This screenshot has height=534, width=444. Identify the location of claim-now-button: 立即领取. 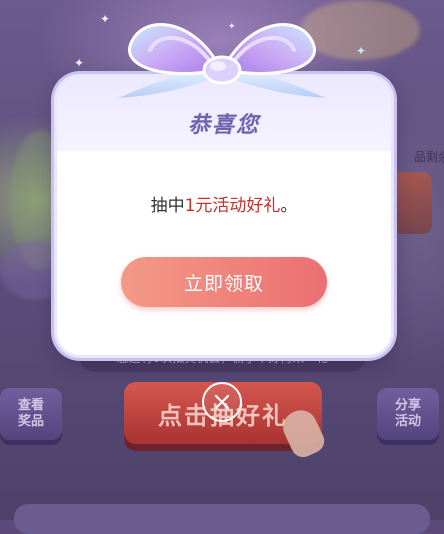
(224, 282).